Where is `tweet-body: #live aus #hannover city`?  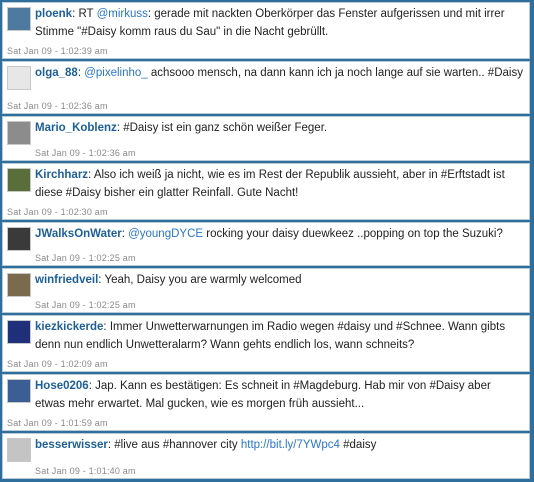
tweet-body: #live aus #hannover city is located at coordinates (177, 445).